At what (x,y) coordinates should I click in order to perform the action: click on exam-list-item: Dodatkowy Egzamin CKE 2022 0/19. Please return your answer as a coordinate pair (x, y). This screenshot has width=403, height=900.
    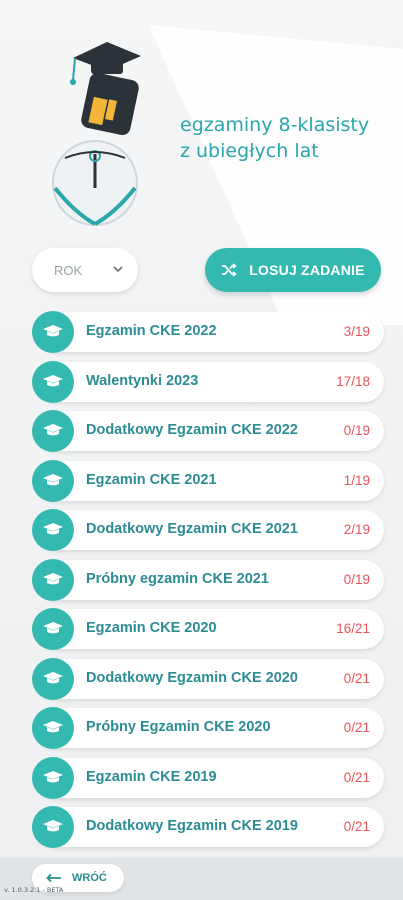
    Looking at the image, I should click on (208, 431).